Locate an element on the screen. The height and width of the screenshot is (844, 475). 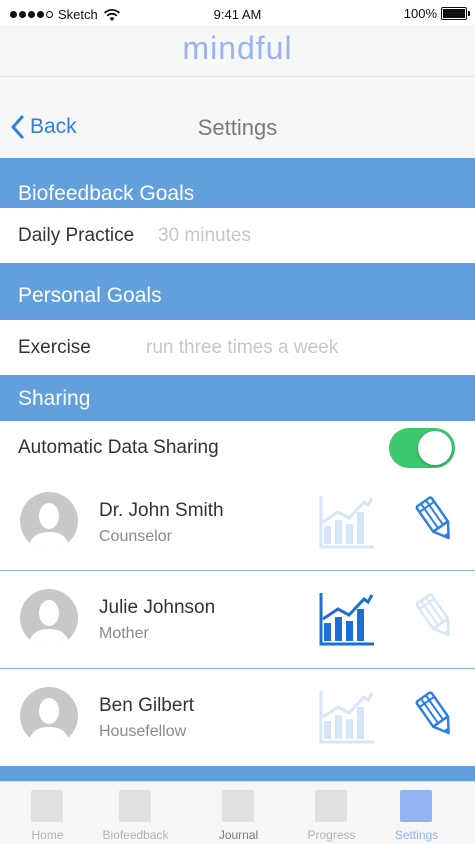
tab-settings: Settings is located at coordinates (416, 813).